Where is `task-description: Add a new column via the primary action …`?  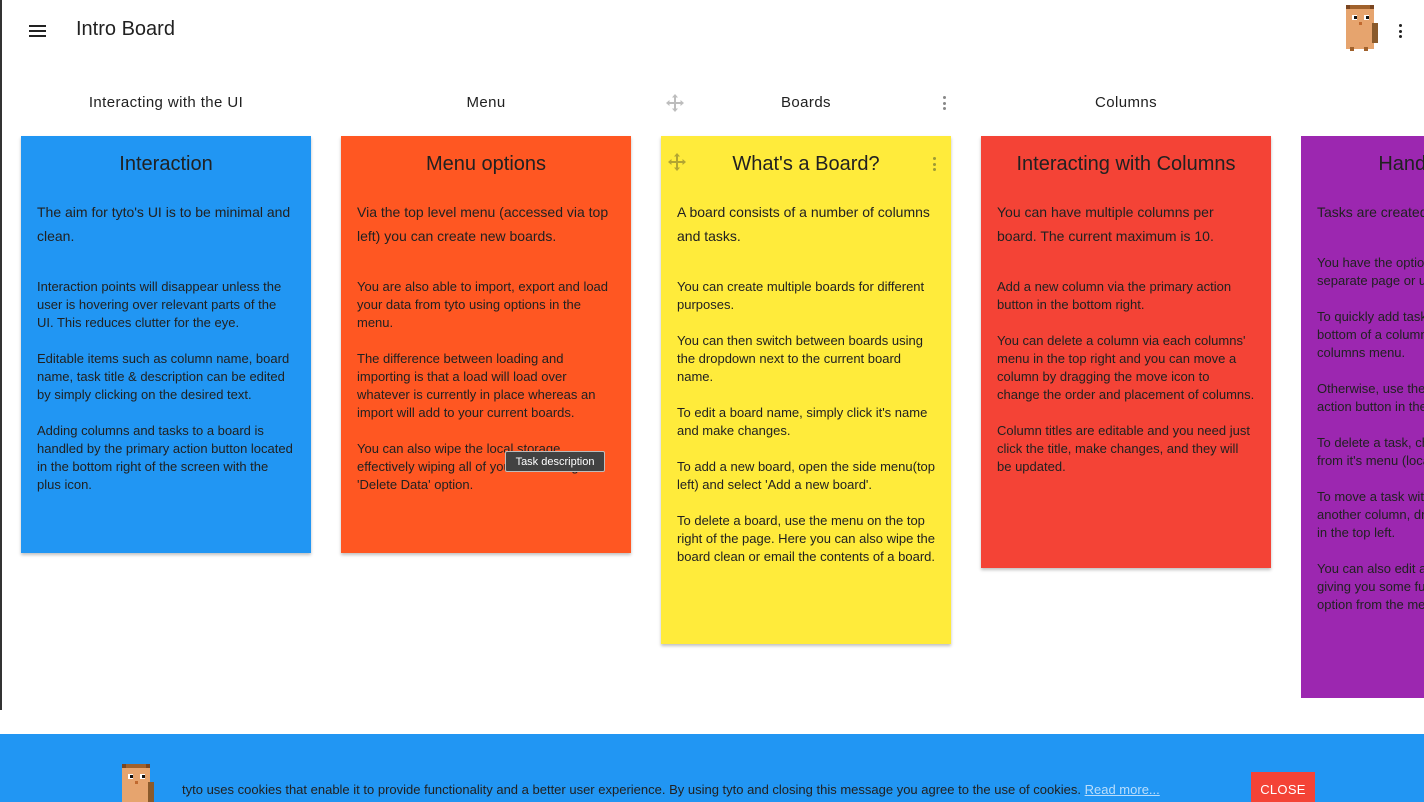
task-description: Add a new column via the primary action … is located at coordinates (1126, 296).